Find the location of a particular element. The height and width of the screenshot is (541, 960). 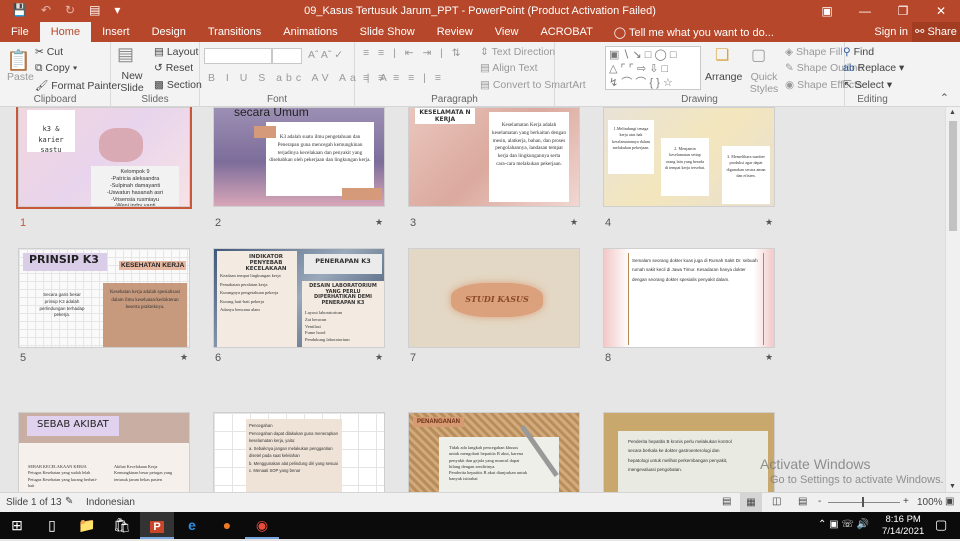

grow-font-icon: Aˆ Aˇ ✓ is located at coordinates (325, 55).